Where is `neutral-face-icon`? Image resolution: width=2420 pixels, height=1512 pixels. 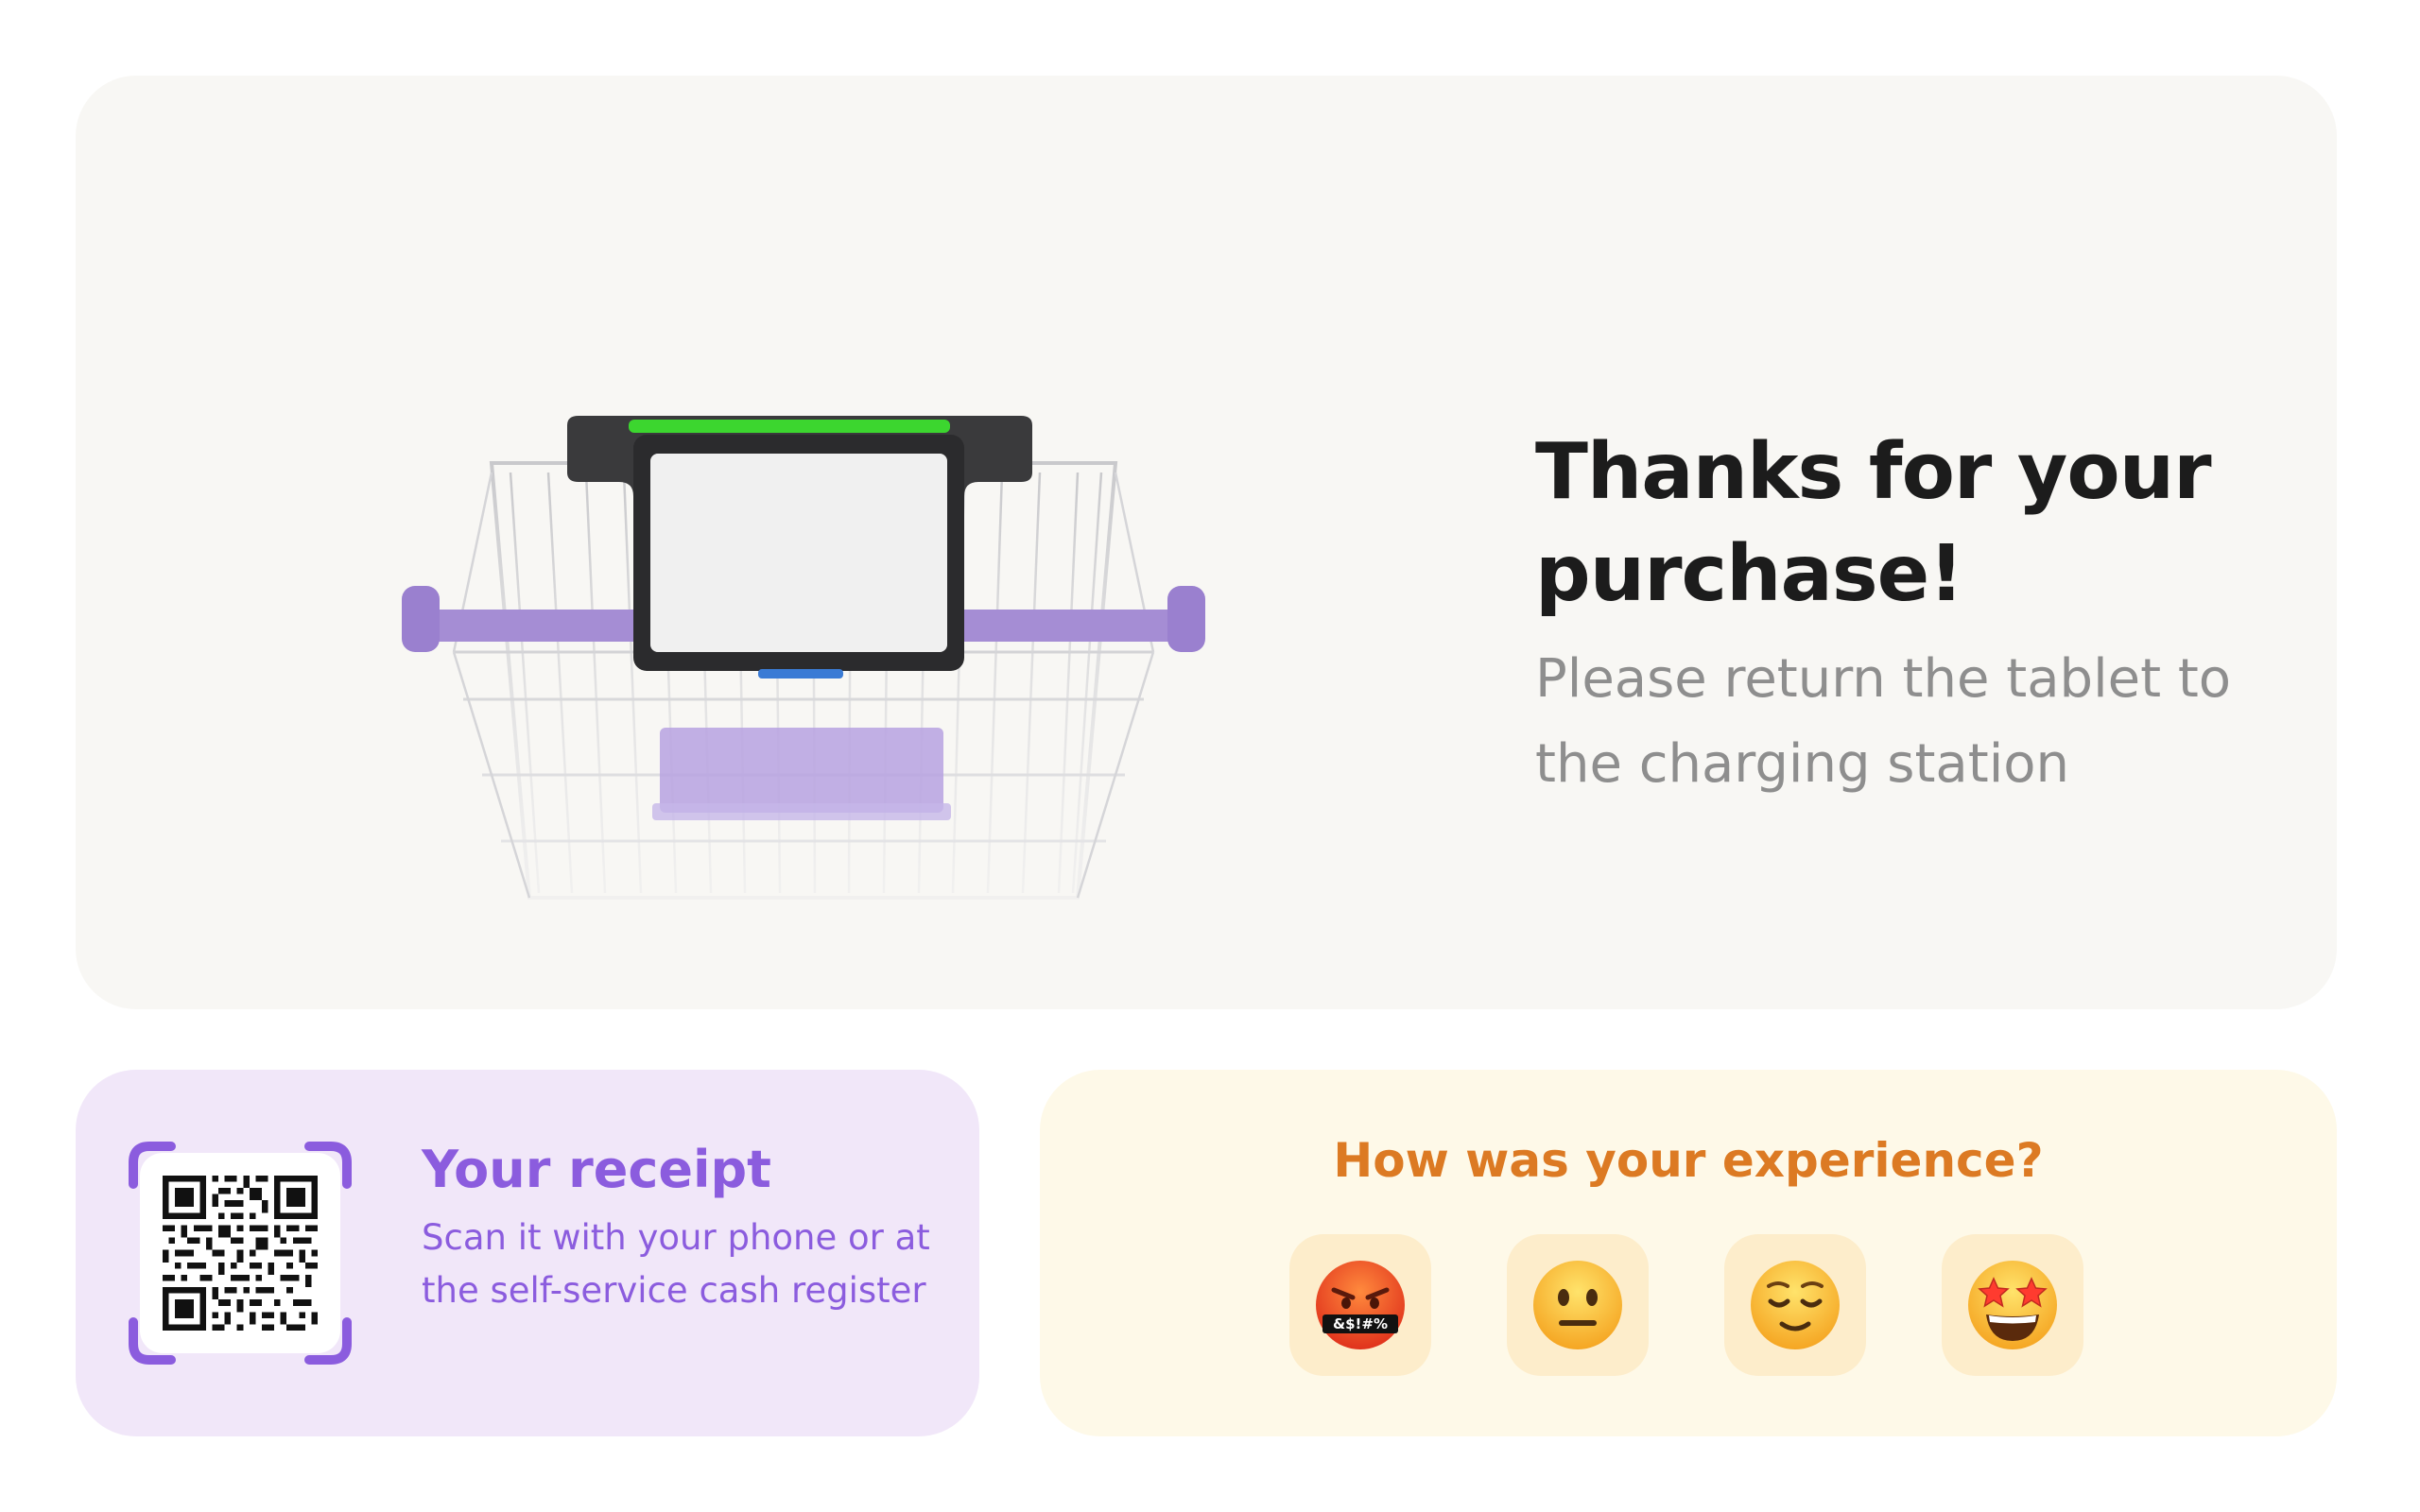 neutral-face-icon is located at coordinates (1577, 1305).